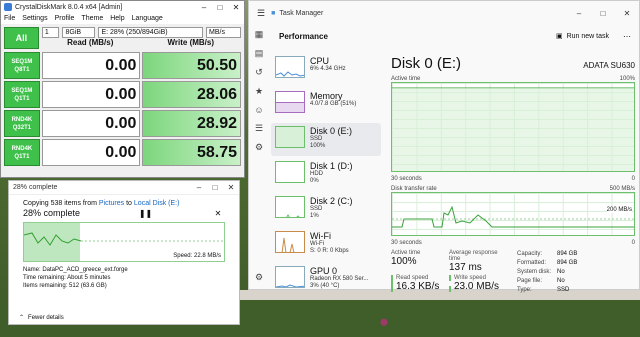  What do you see at coordinates (134, 32) in the screenshot?
I see `drive-value: E: 28% (250/894GiB)` at bounding box center [134, 32].